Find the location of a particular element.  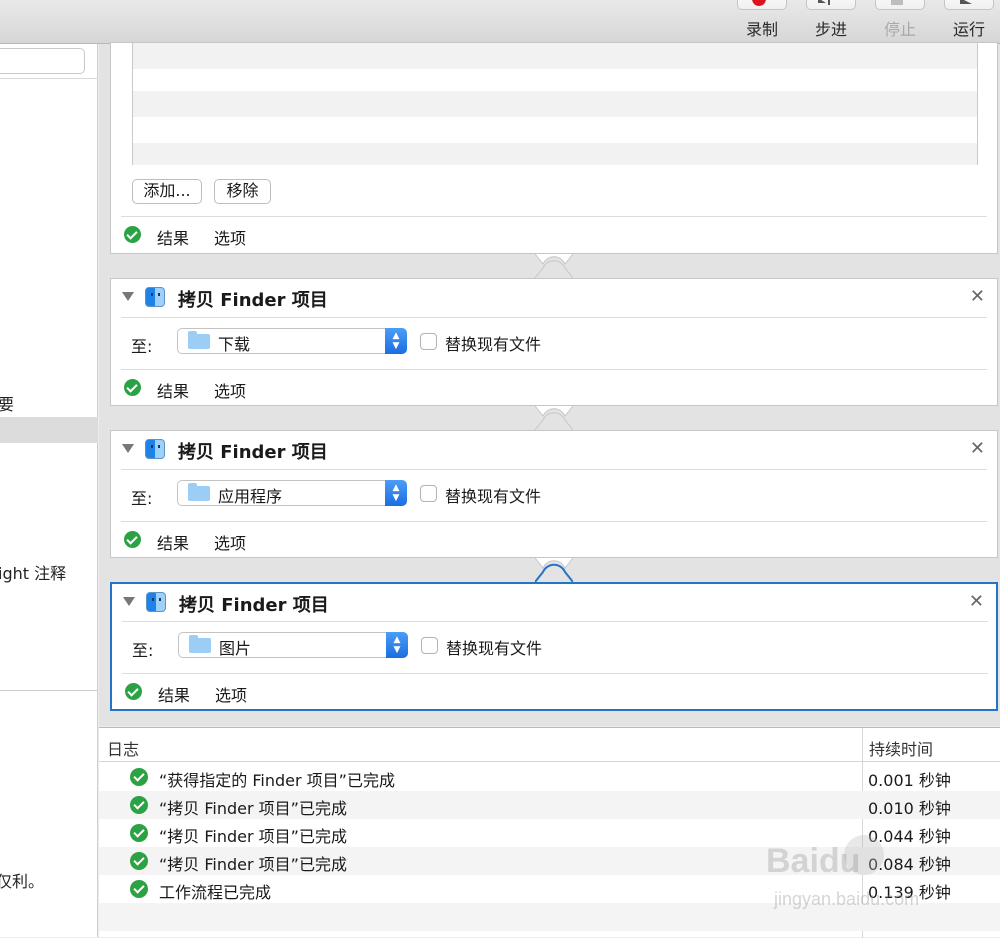

destination-value: 图片 is located at coordinates (235, 648).